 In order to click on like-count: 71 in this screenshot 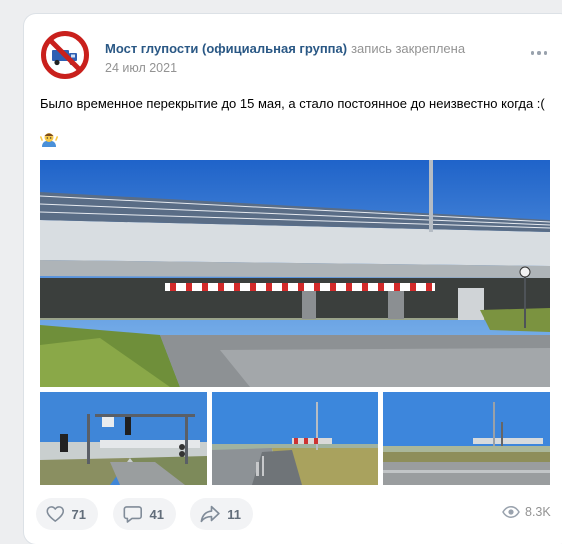, I will do `click(78, 514)`.